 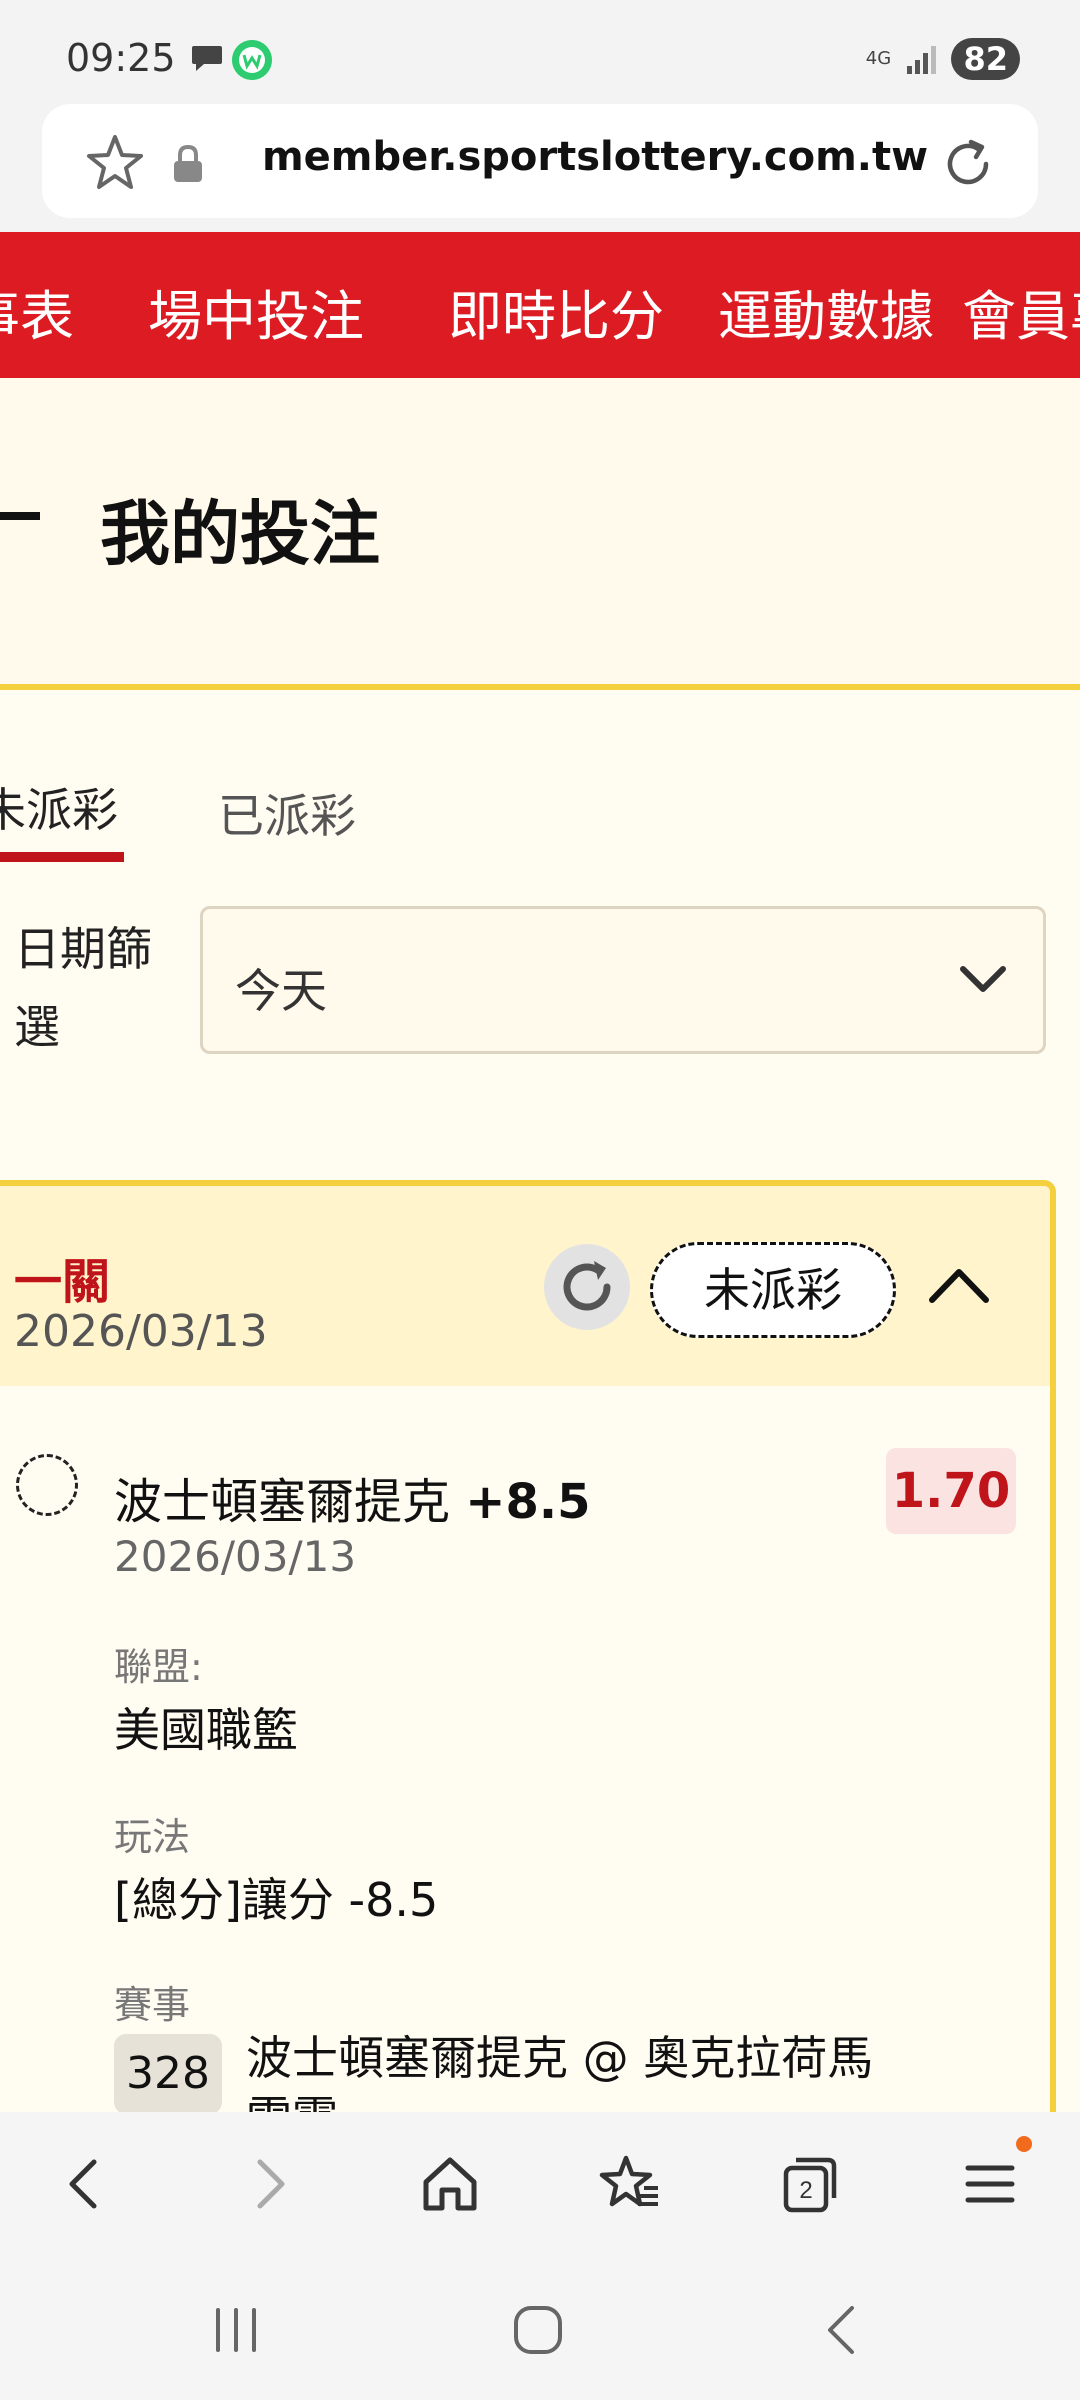 What do you see at coordinates (236, 2330) in the screenshot?
I see `recent-apps-icon` at bounding box center [236, 2330].